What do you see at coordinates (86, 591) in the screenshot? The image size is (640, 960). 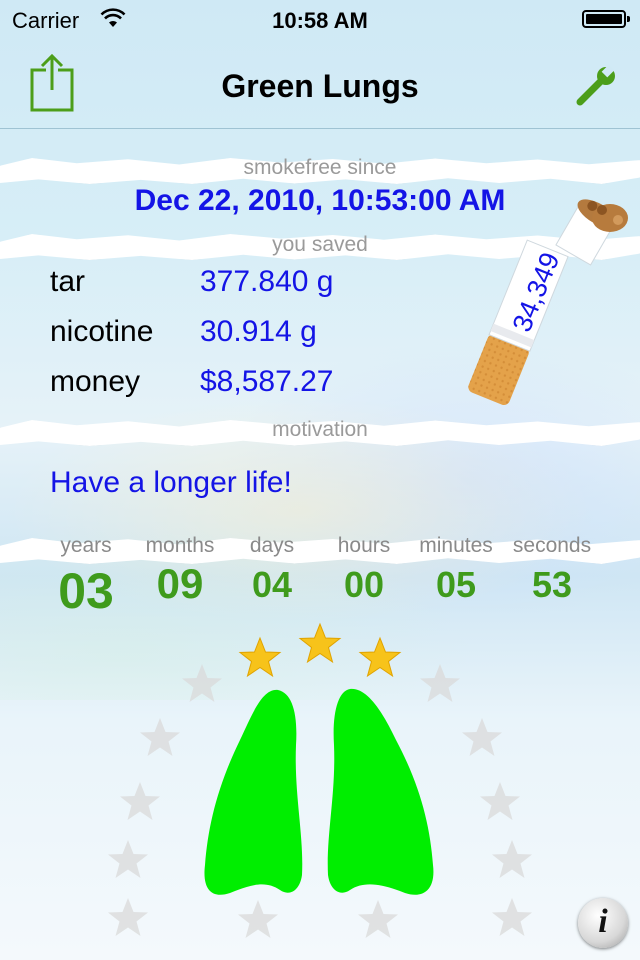 I see `years-value: 03` at bounding box center [86, 591].